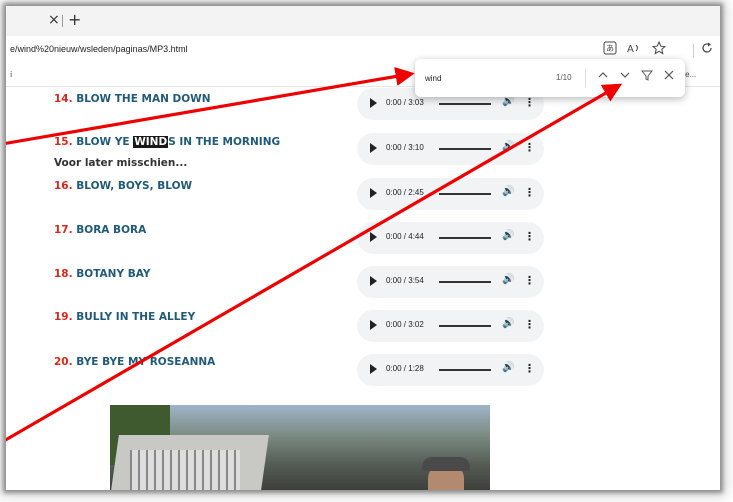  I want to click on annotation-arrow, so click(210, 105).